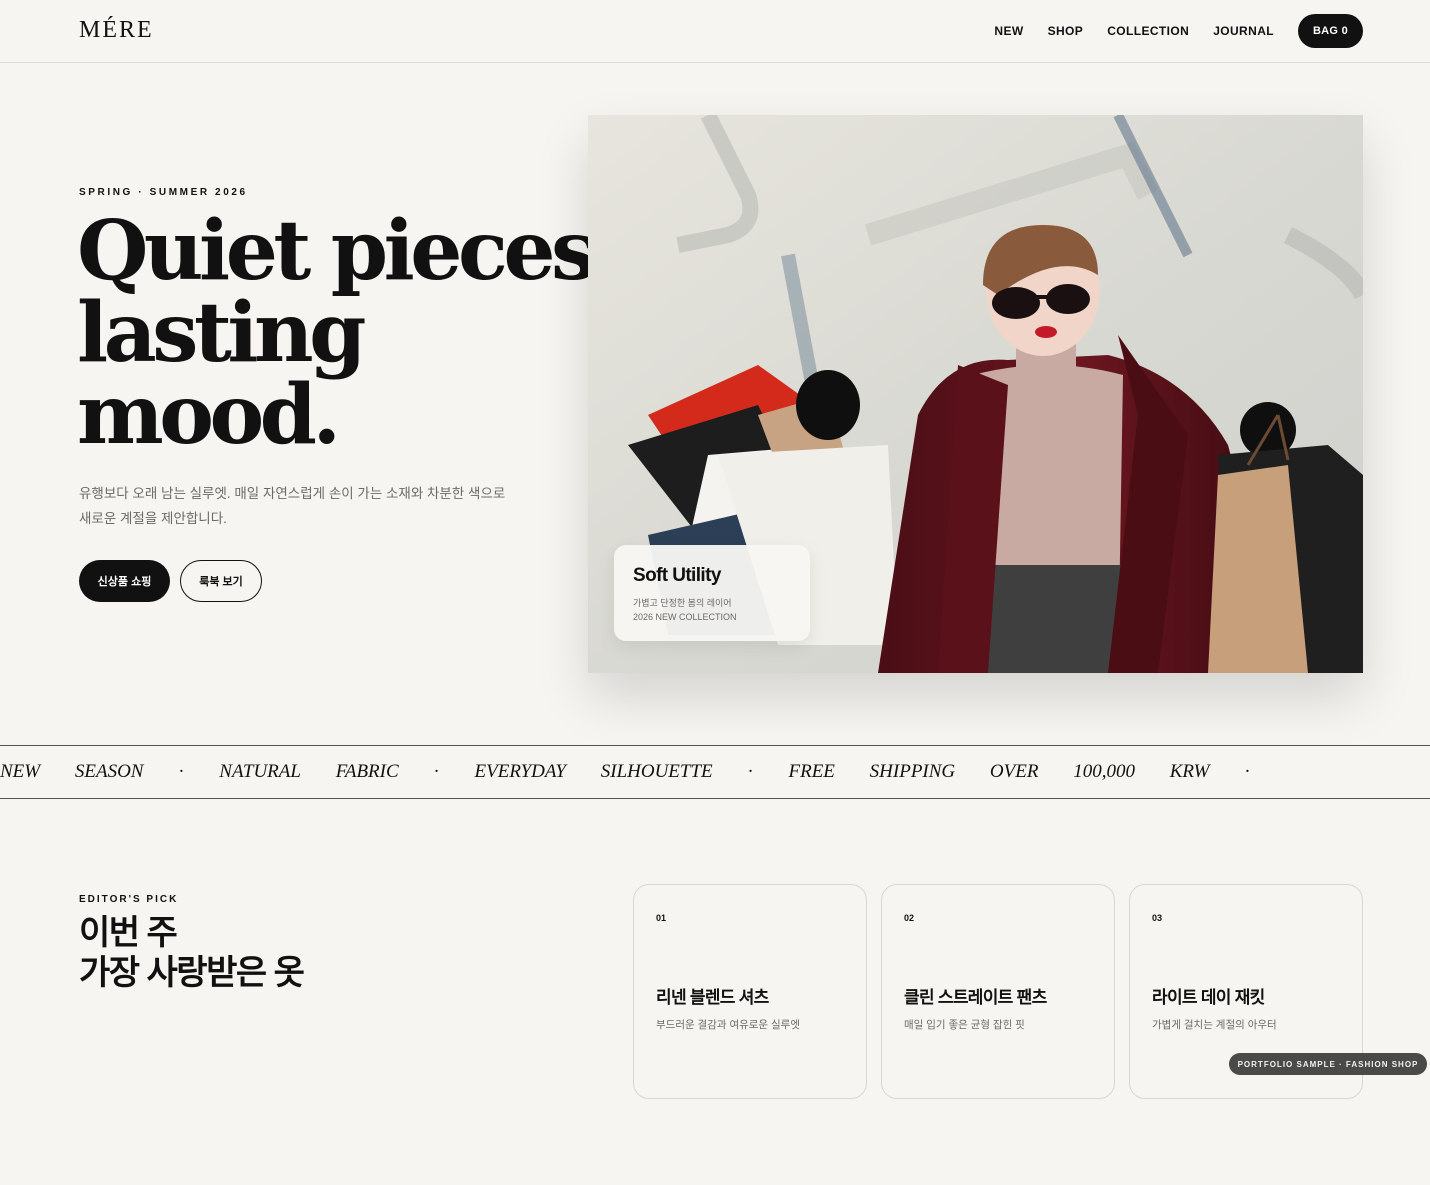 The width and height of the screenshot is (1430, 1185). Describe the element at coordinates (192, 953) in the screenshot. I see `editors-pick-title: 이번 주 가장 사랑받은 옷` at that location.